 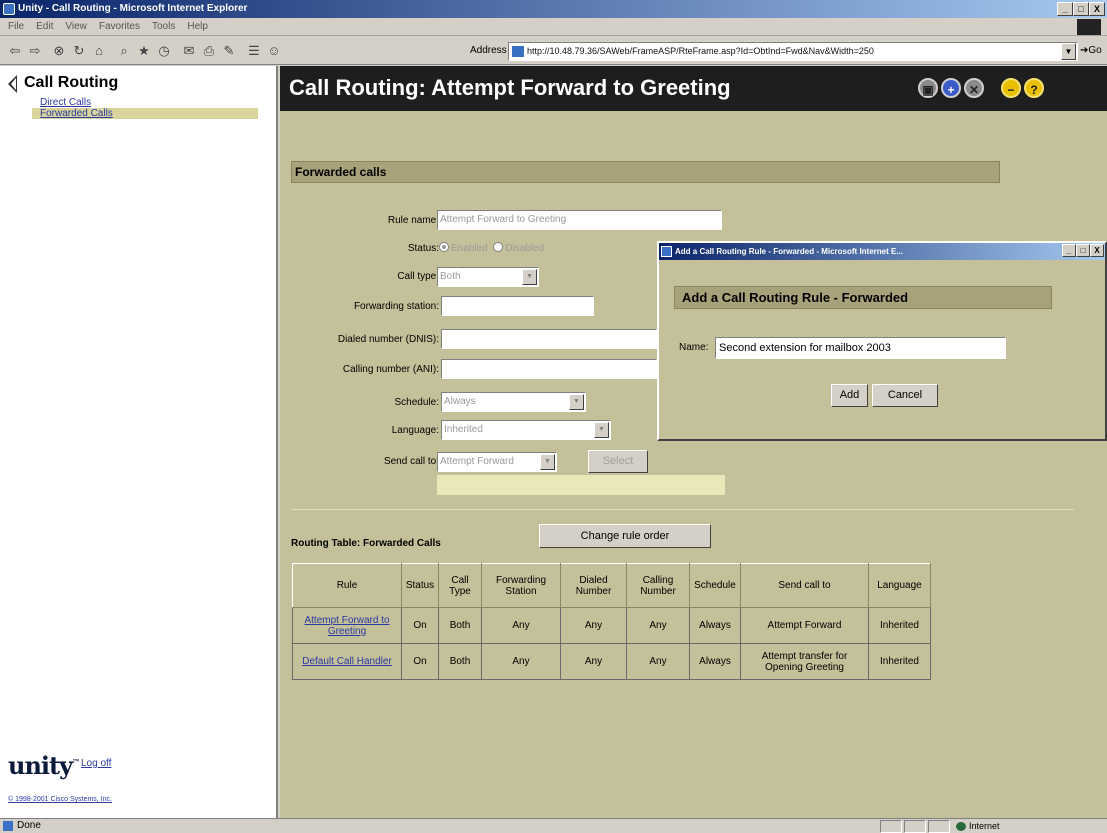 What do you see at coordinates (1034, 88) in the screenshot?
I see `help-icon: ?` at bounding box center [1034, 88].